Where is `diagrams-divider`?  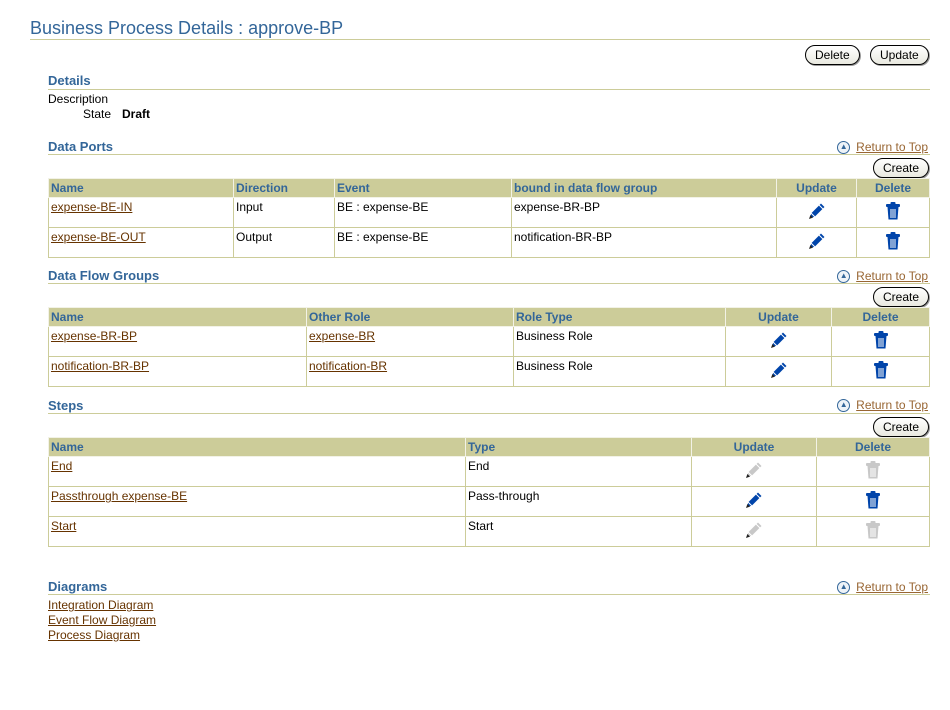 diagrams-divider is located at coordinates (489, 594).